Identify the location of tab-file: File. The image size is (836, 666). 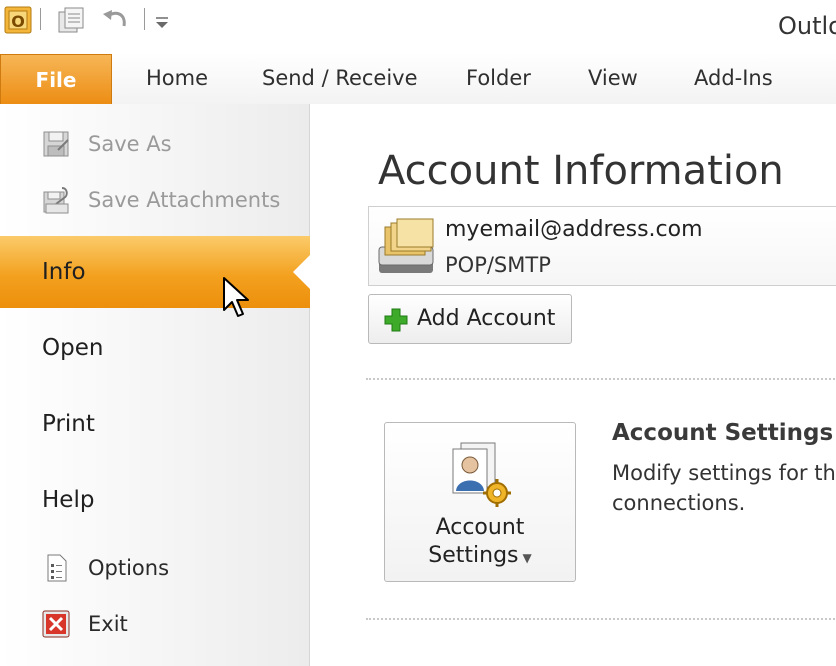
(56, 79).